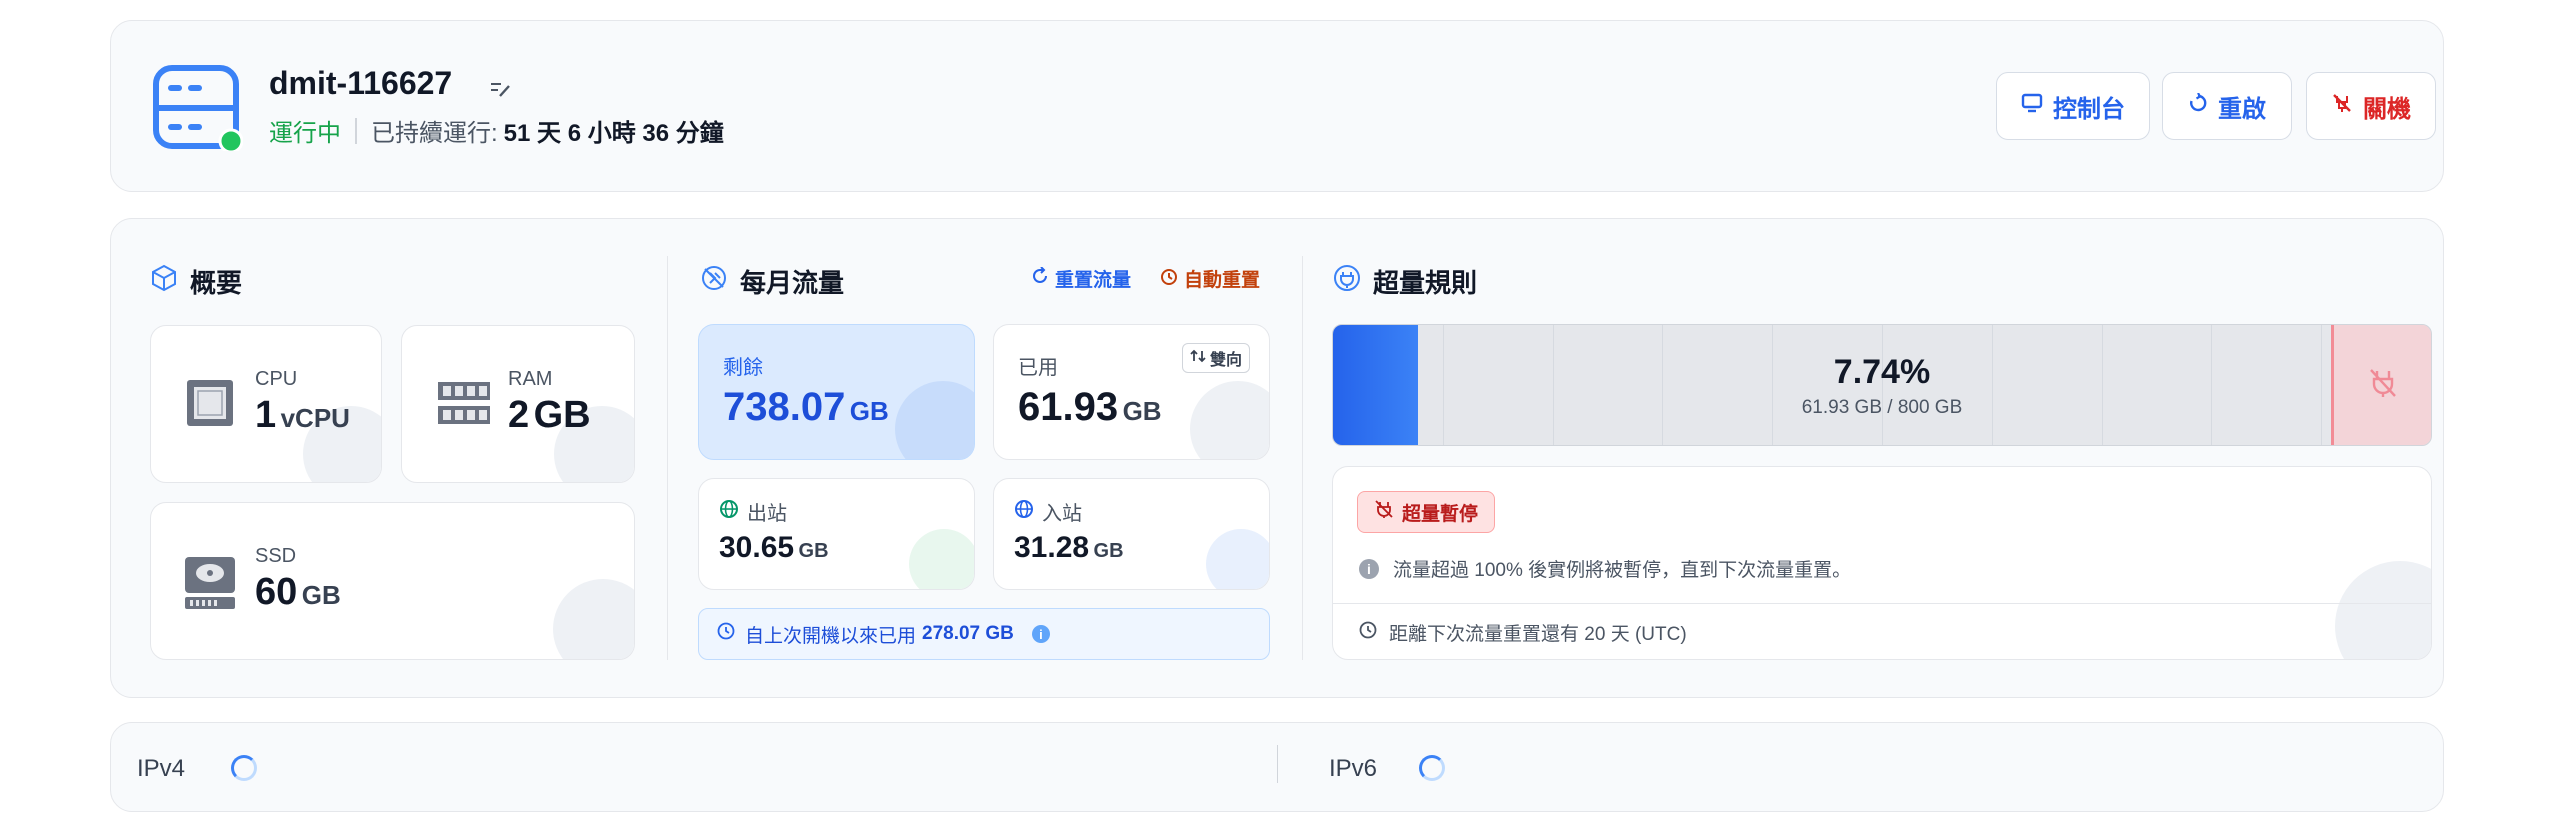  I want to click on since-boot-bar: 自上次開機以來已用 278.07 GB i, so click(984, 634).